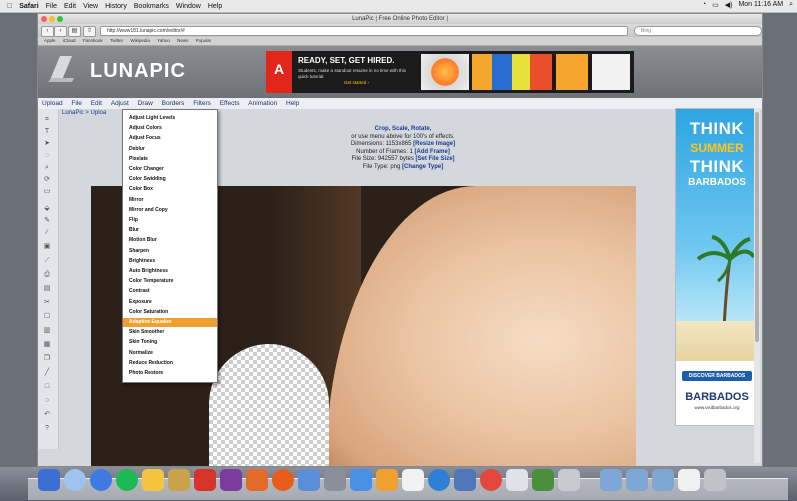  Describe the element at coordinates (47, 191) in the screenshot. I see `eraser-tool-icon: ▭` at that location.